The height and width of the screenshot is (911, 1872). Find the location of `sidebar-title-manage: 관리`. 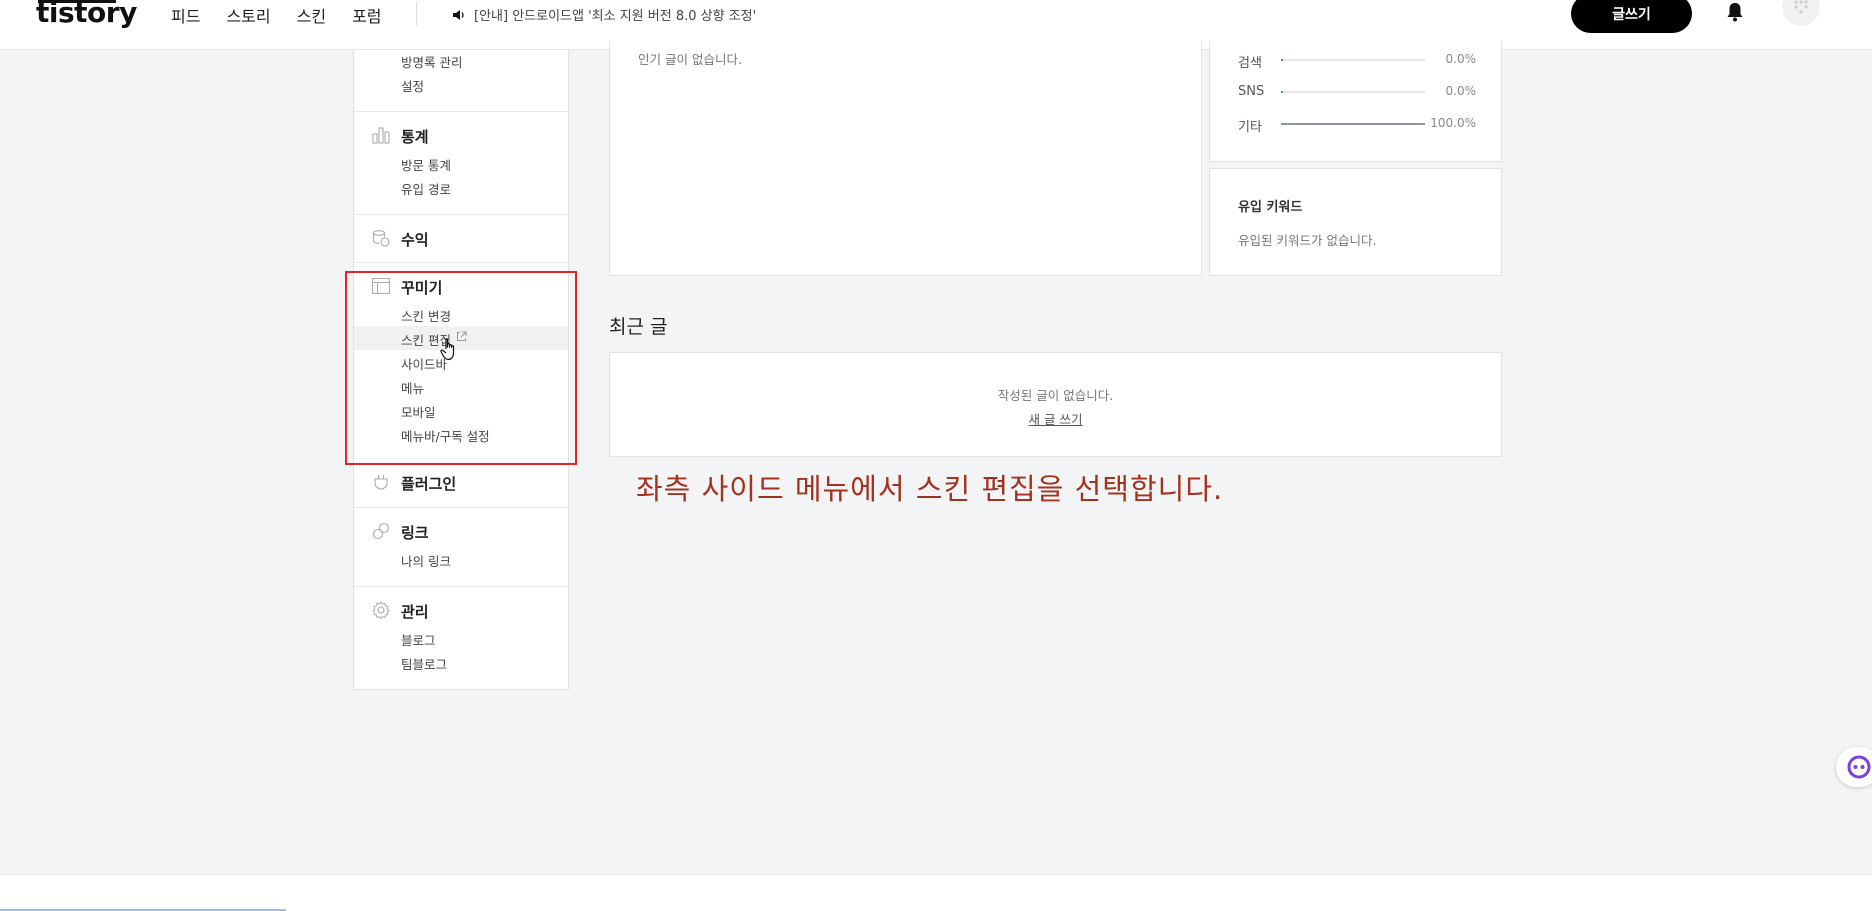

sidebar-title-manage: 관리 is located at coordinates (415, 611).